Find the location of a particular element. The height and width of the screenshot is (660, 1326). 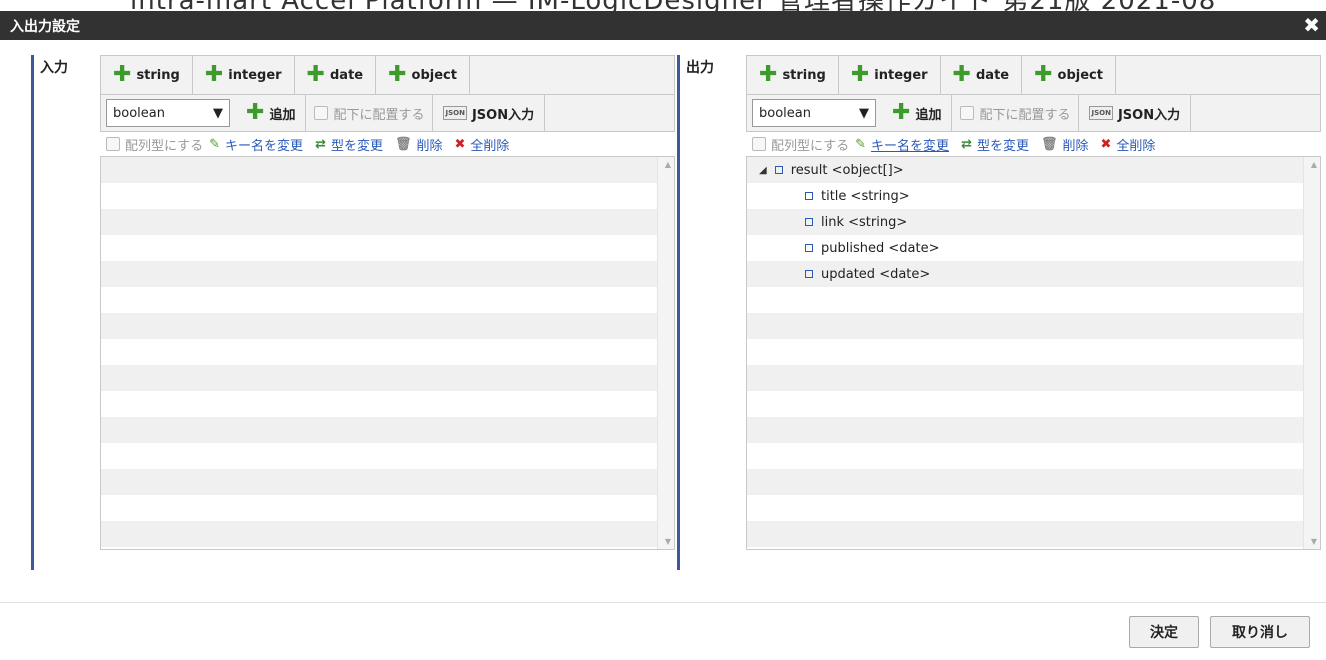

tree-node: ◢ result <object[]> is located at coordinates (825, 170).